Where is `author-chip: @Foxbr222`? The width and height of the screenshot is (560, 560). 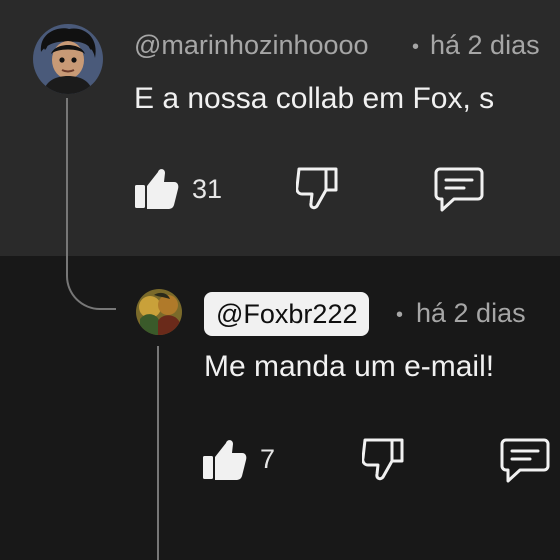 author-chip: @Foxbr222 is located at coordinates (287, 314).